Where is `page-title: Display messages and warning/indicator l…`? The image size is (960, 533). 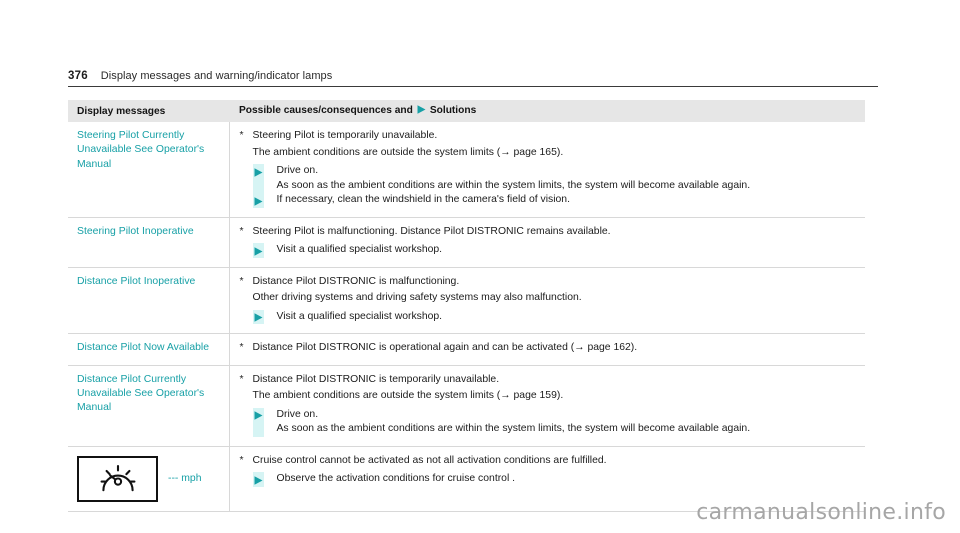 page-title: Display messages and warning/indicator l… is located at coordinates (216, 76).